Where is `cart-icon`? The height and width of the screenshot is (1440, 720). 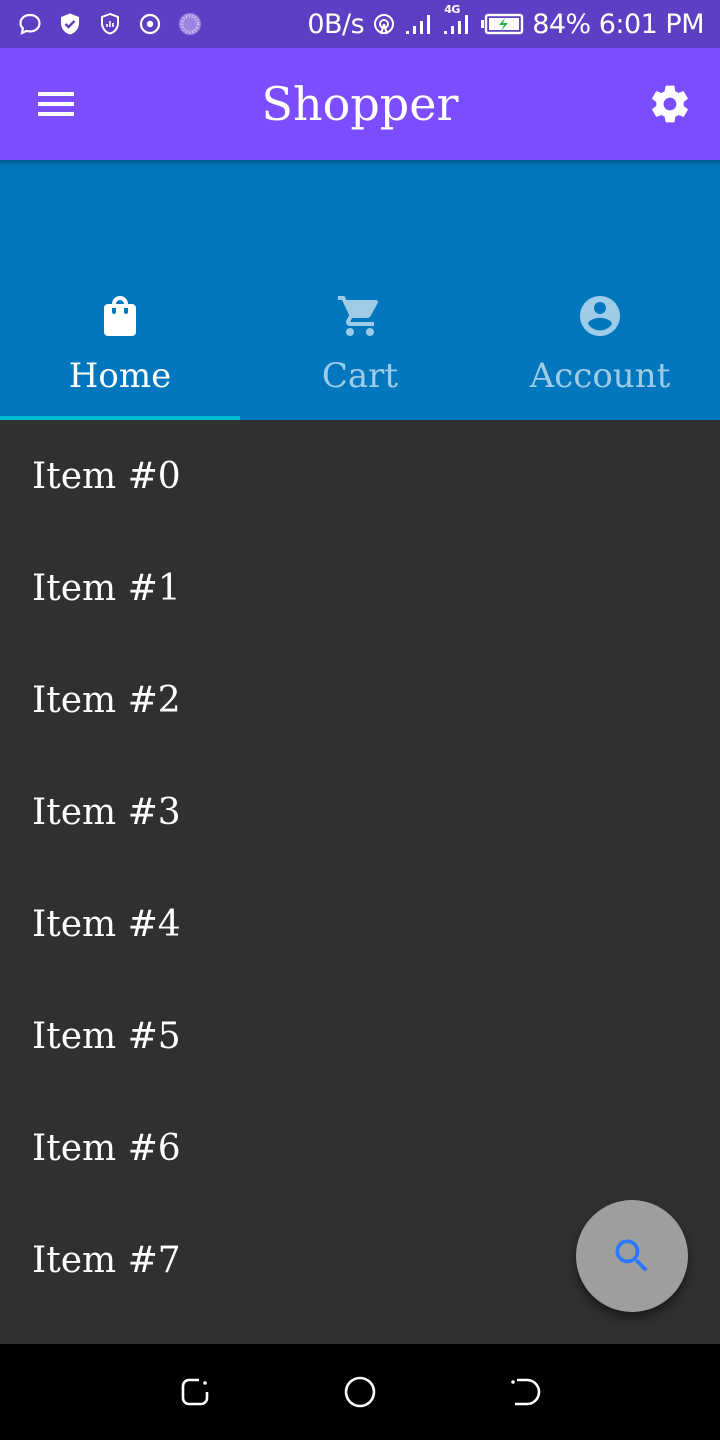 cart-icon is located at coordinates (360, 316).